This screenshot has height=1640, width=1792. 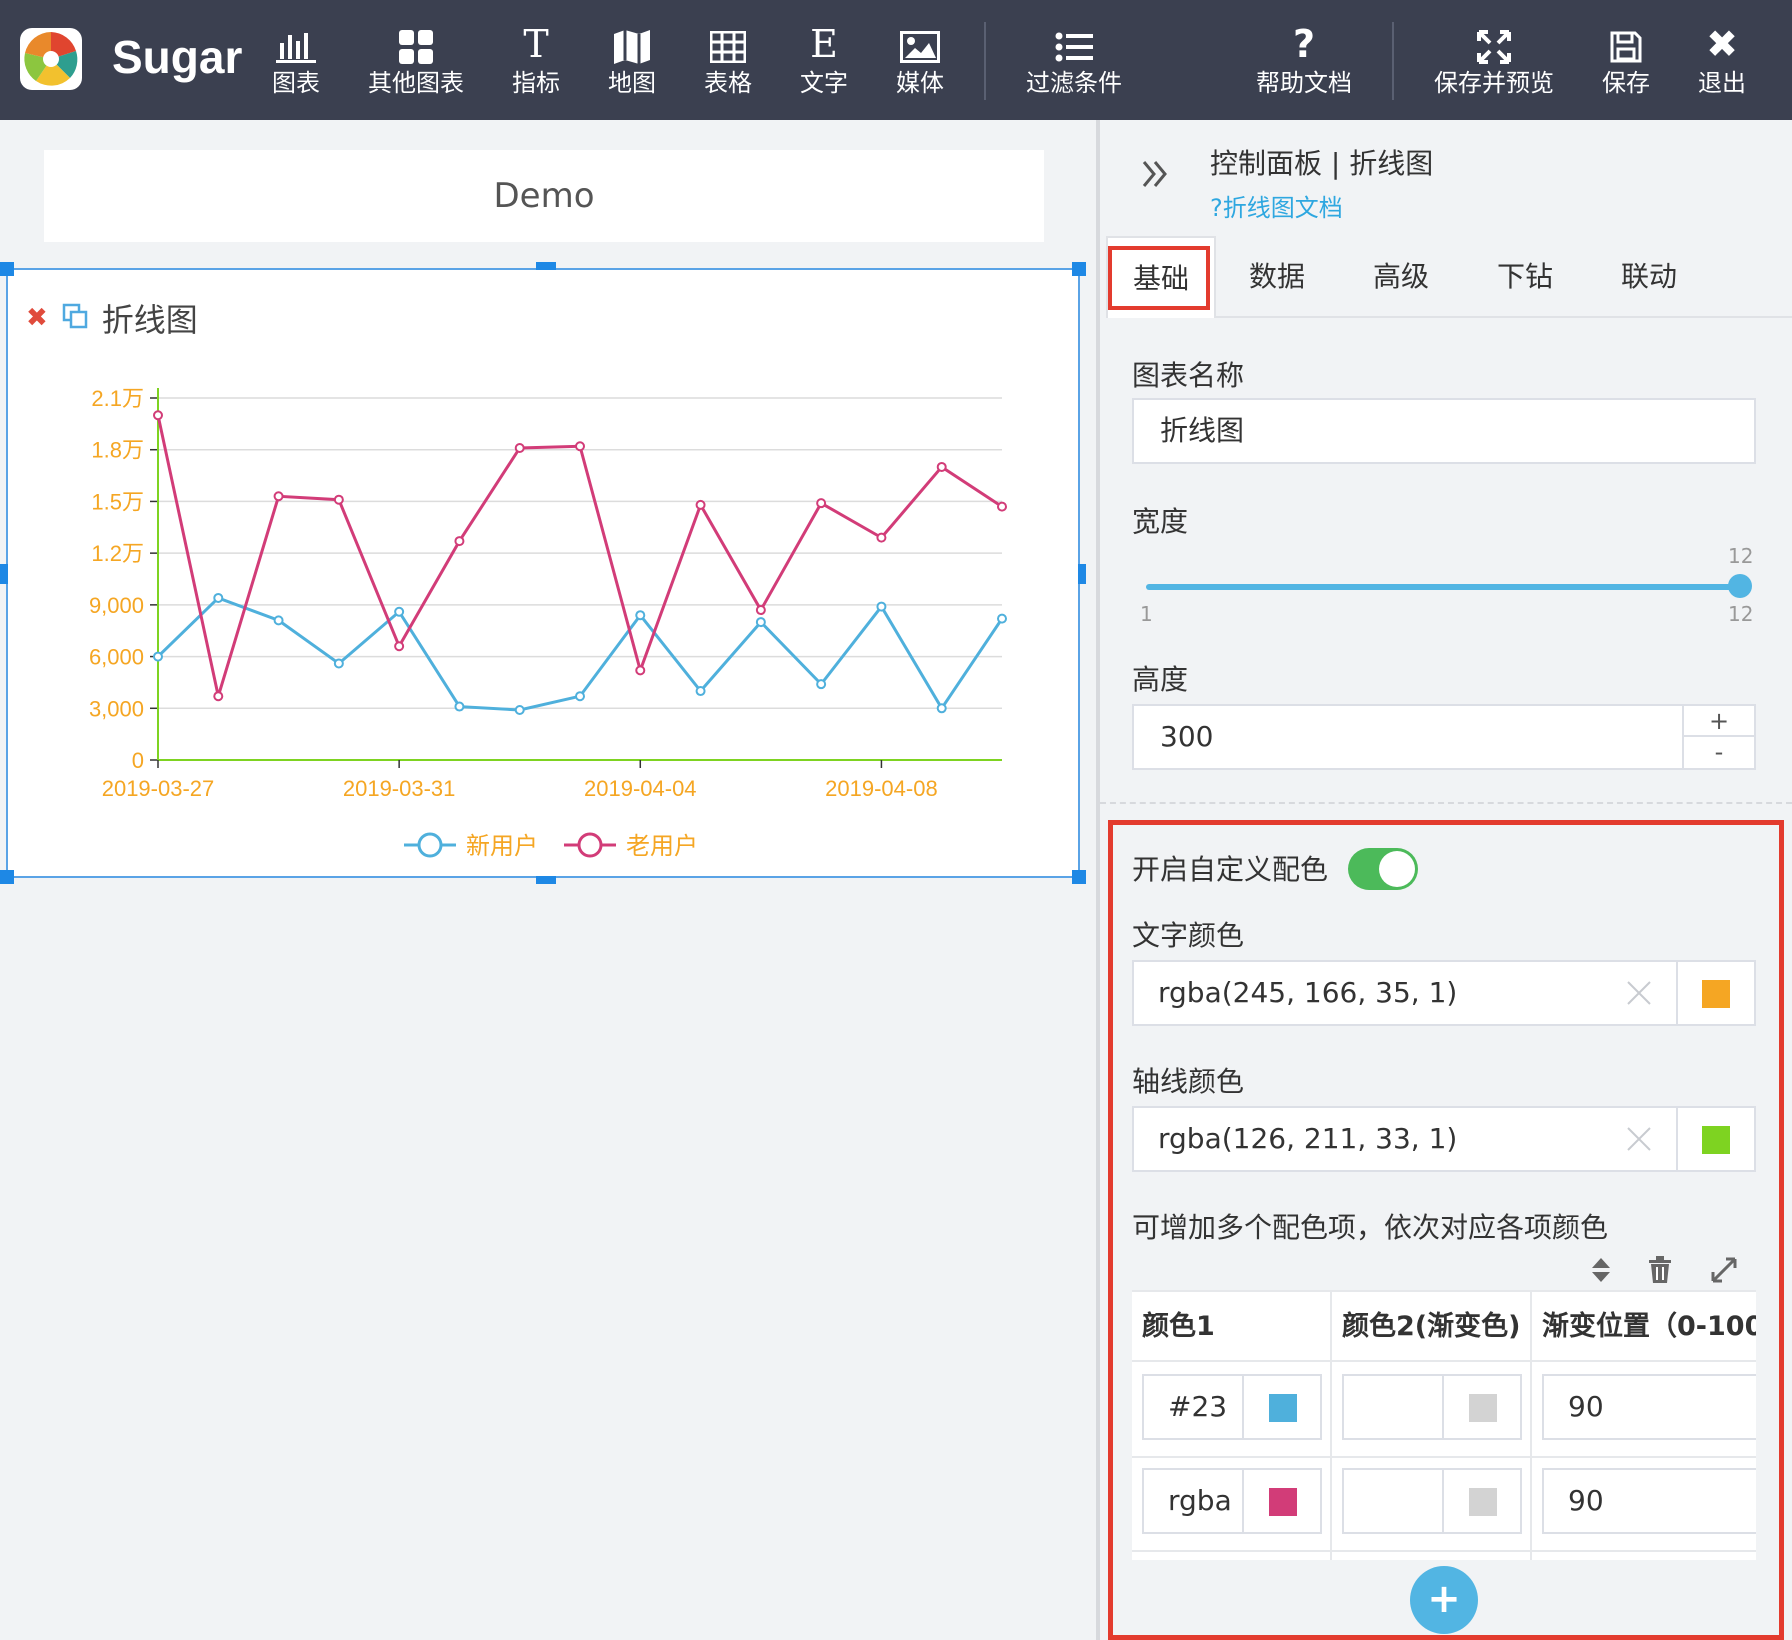 I want to click on text-color-label: 文字颜色, so click(x=1188, y=935).